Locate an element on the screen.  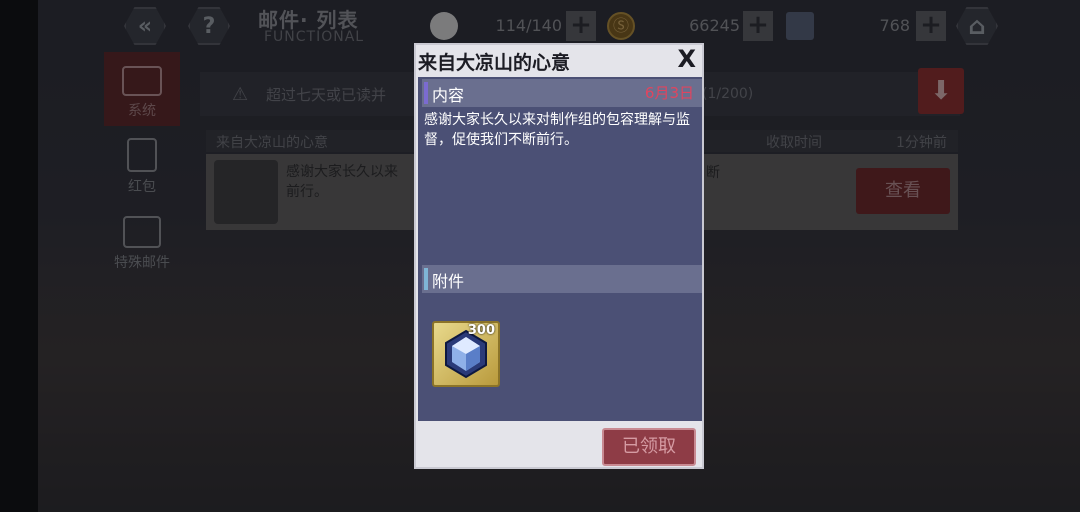
attachment-section-header: 附件 is located at coordinates (562, 279).